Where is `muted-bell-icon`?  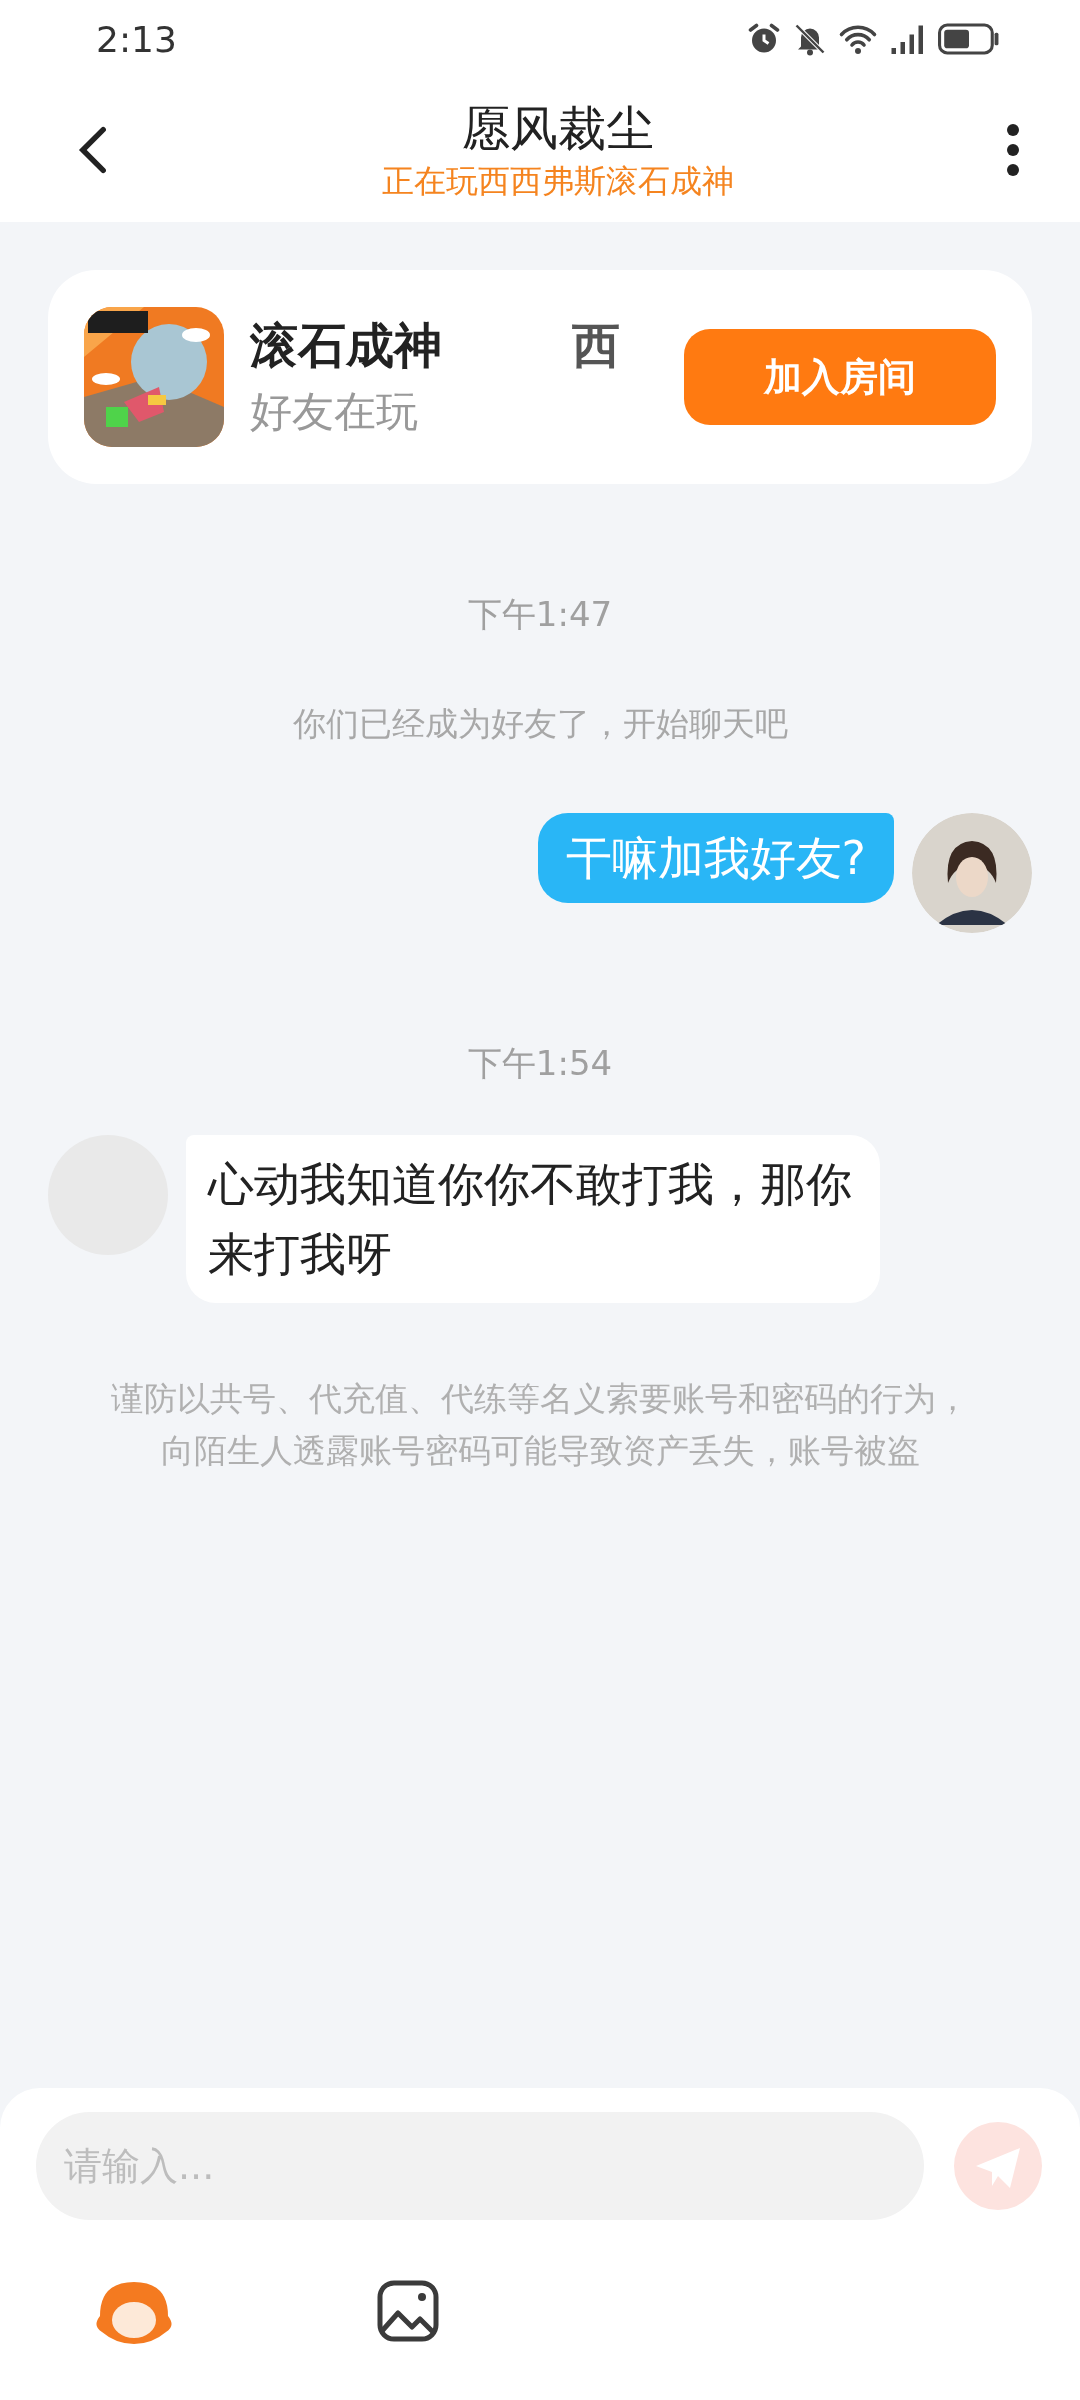 muted-bell-icon is located at coordinates (810, 39).